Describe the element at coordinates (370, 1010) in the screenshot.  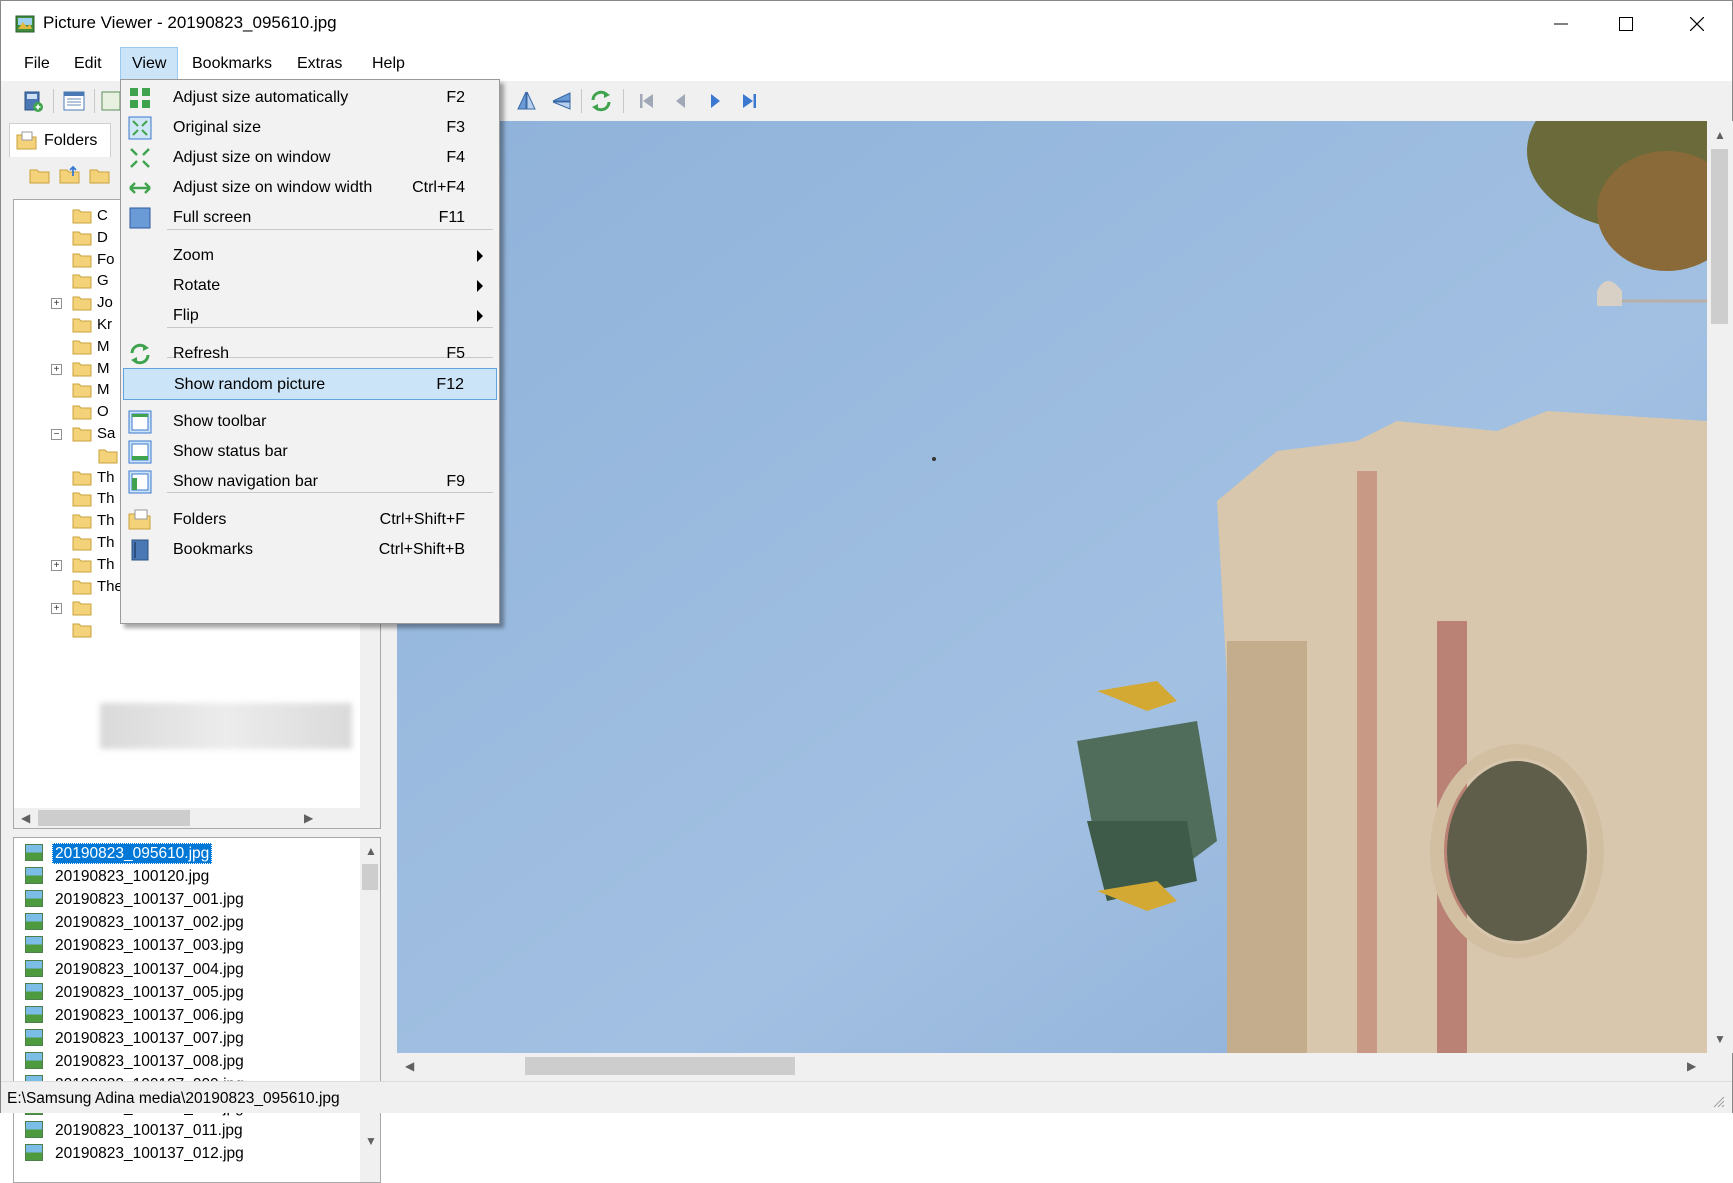
I see `file-list-scrollbar: ▲ ▼` at that location.